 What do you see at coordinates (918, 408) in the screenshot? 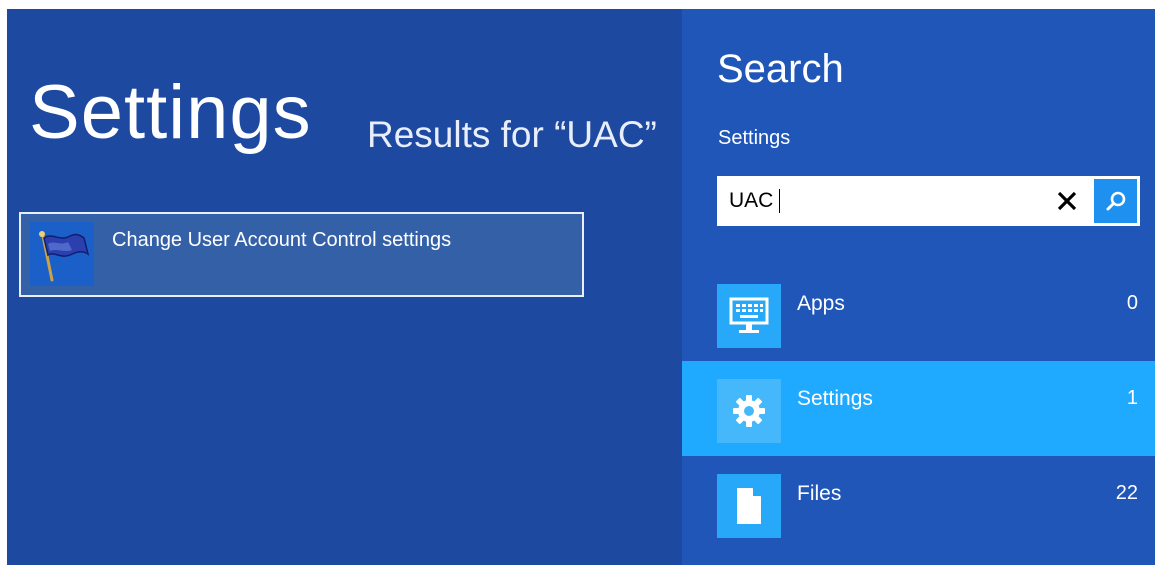
I see `scope-item-settings: Settings 1` at bounding box center [918, 408].